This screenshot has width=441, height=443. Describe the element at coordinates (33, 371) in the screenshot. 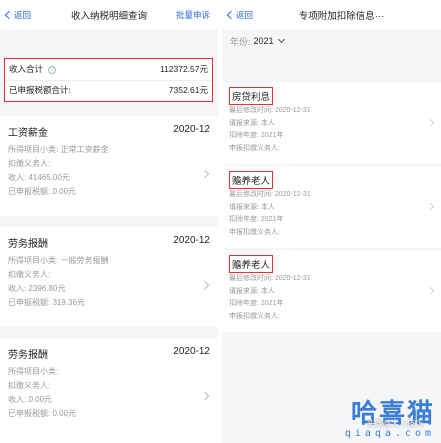

I see `income-subcategory: 所得项目小类:` at that location.